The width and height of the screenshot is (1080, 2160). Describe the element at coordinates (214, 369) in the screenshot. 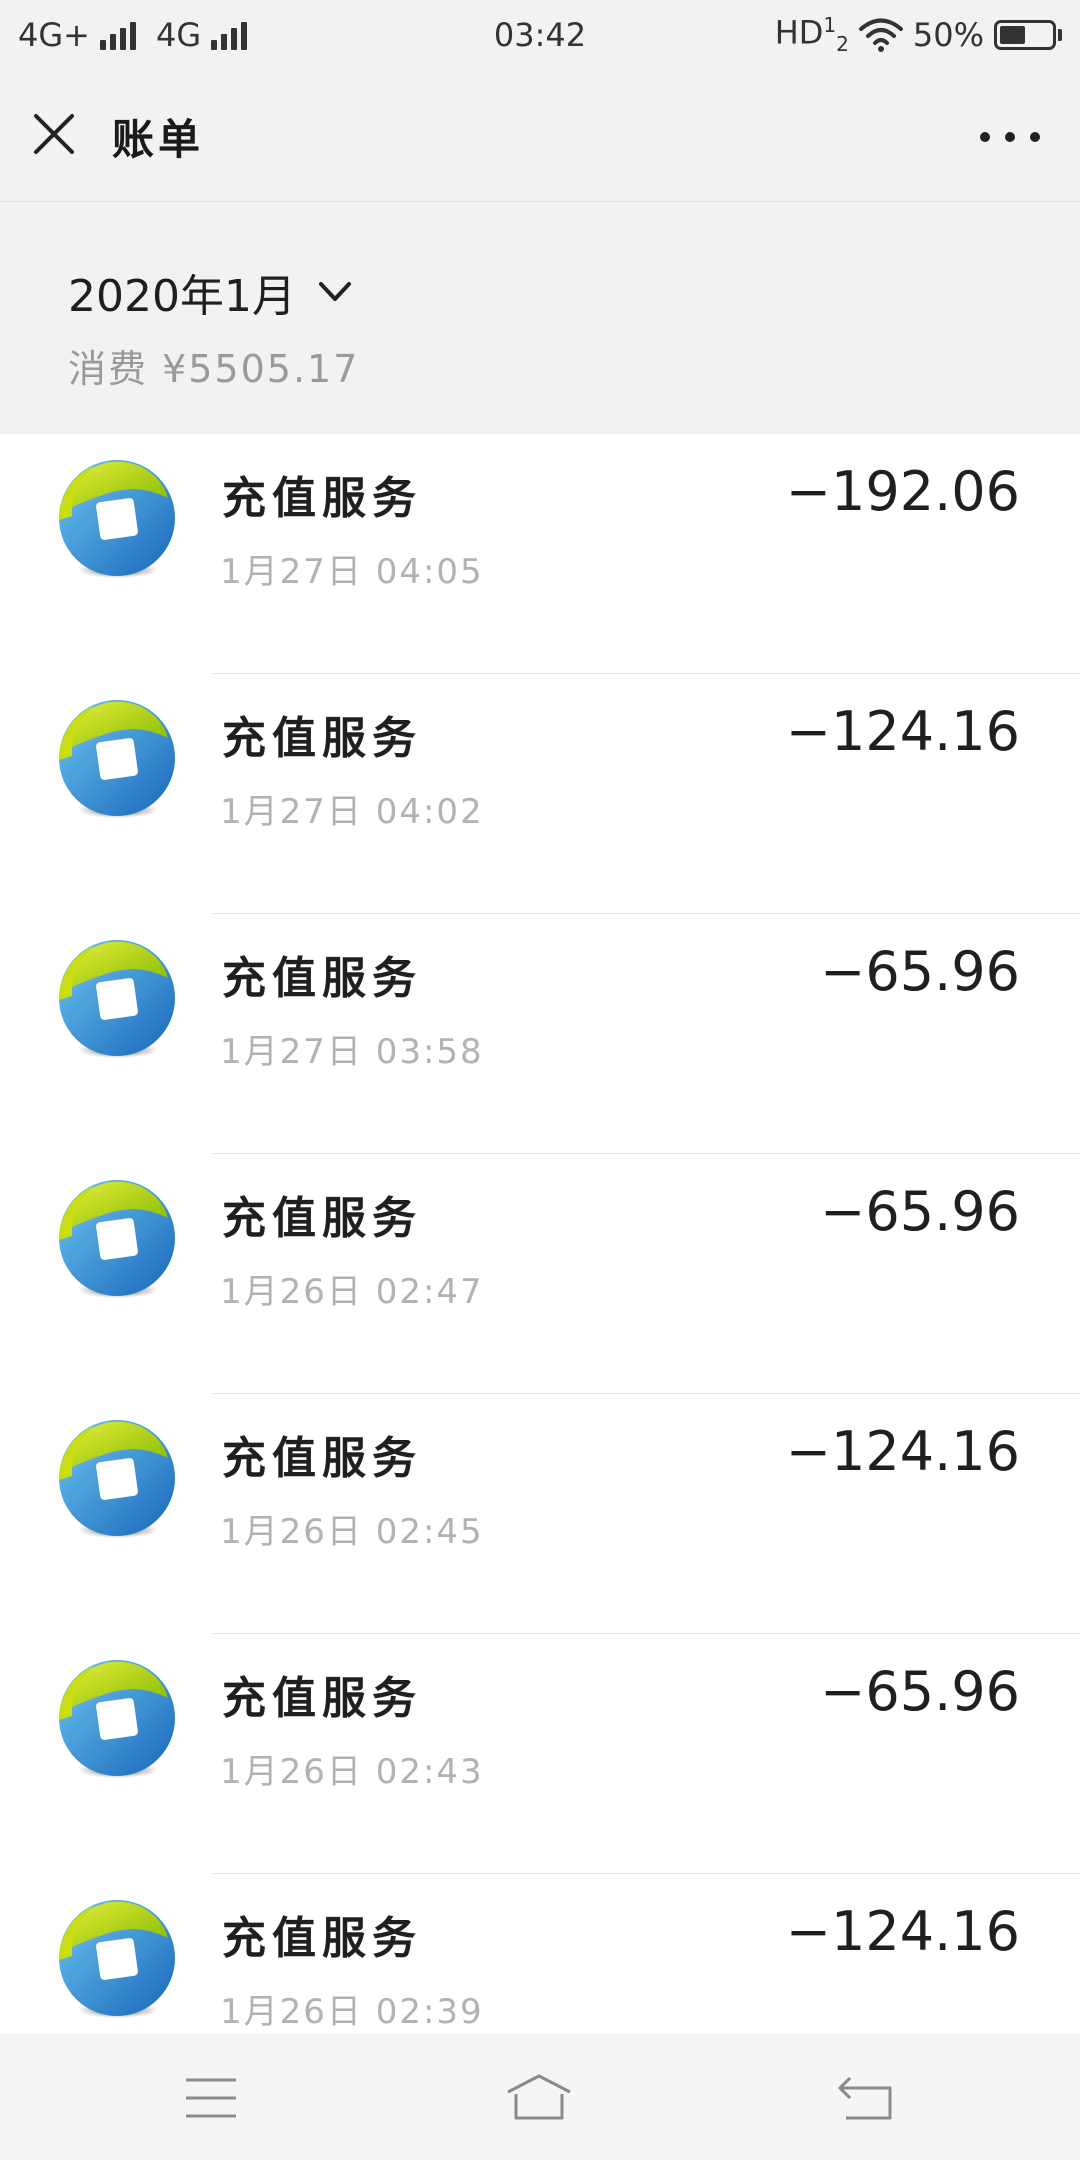

I see `month-total: 消费 ¥5505.17` at that location.